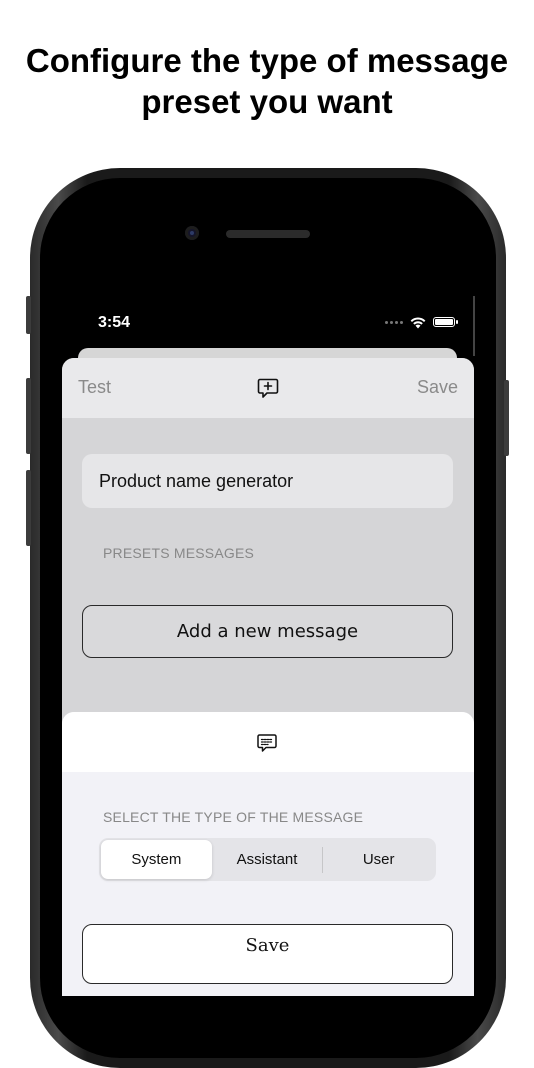 The height and width of the screenshot is (1068, 534). I want to click on battery-icon, so click(445, 322).